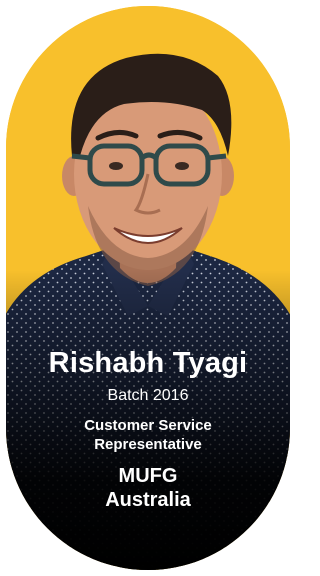 This screenshot has width=320, height=576. What do you see at coordinates (148, 500) in the screenshot?
I see `company-line-2: Australia` at bounding box center [148, 500].